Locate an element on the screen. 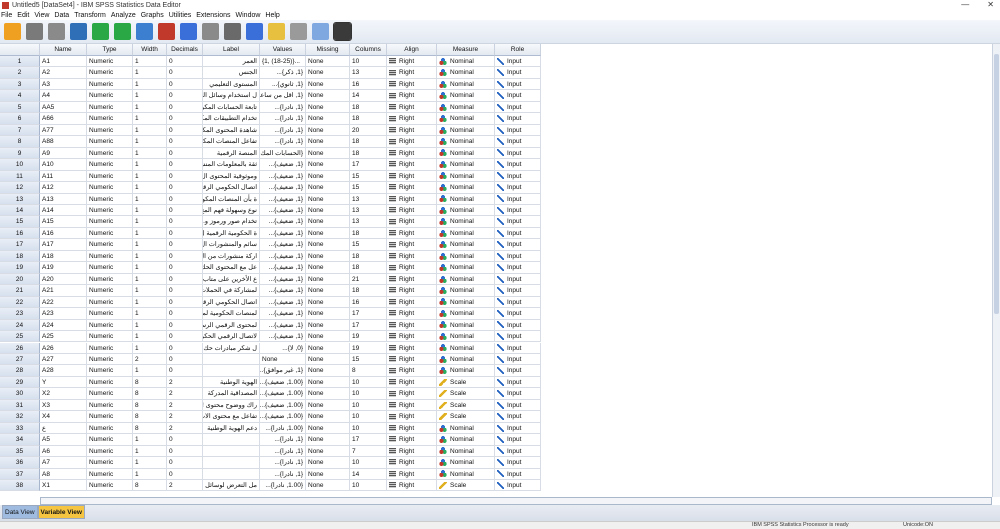 The width and height of the screenshot is (1000, 529). menu-utilities: Utilities is located at coordinates (180, 15).